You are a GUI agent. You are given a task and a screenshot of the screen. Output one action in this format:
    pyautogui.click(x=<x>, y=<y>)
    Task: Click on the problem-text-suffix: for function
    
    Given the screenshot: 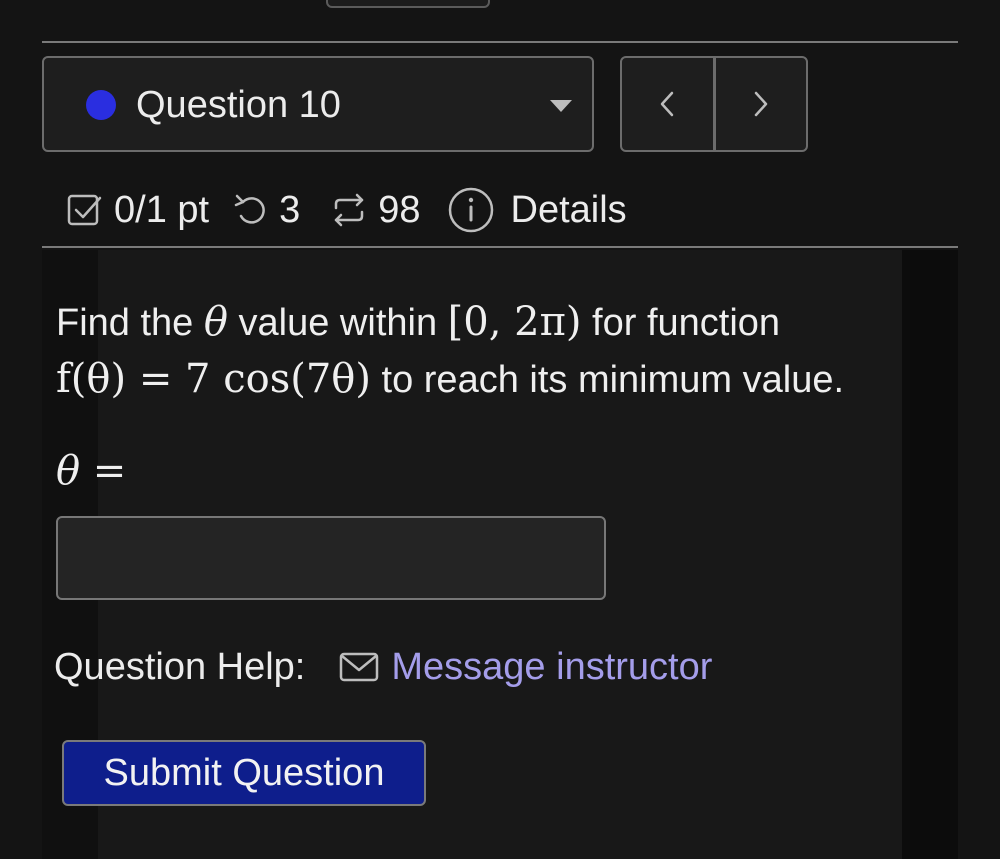 What is the action you would take?
    pyautogui.click(x=686, y=323)
    